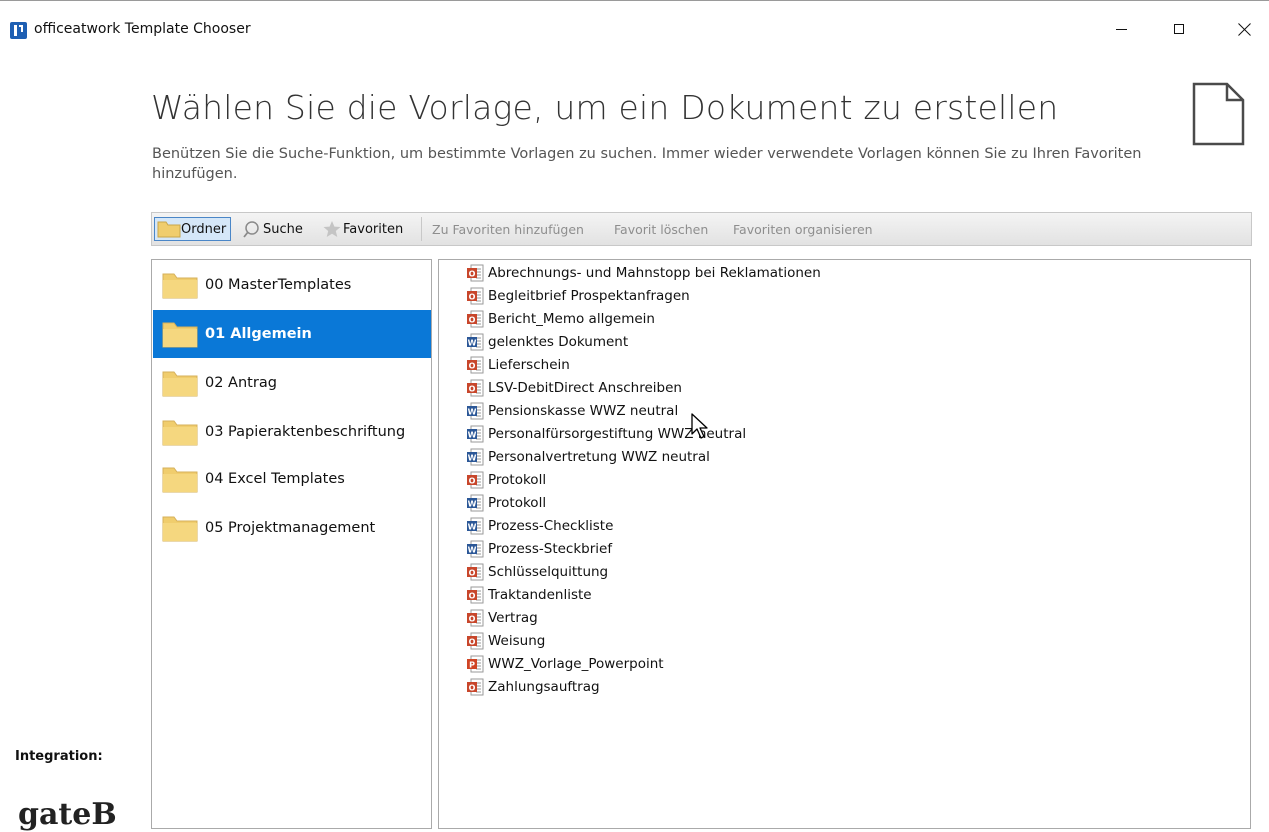 The width and height of the screenshot is (1269, 832). I want to click on template-label: Vertrag, so click(513, 617).